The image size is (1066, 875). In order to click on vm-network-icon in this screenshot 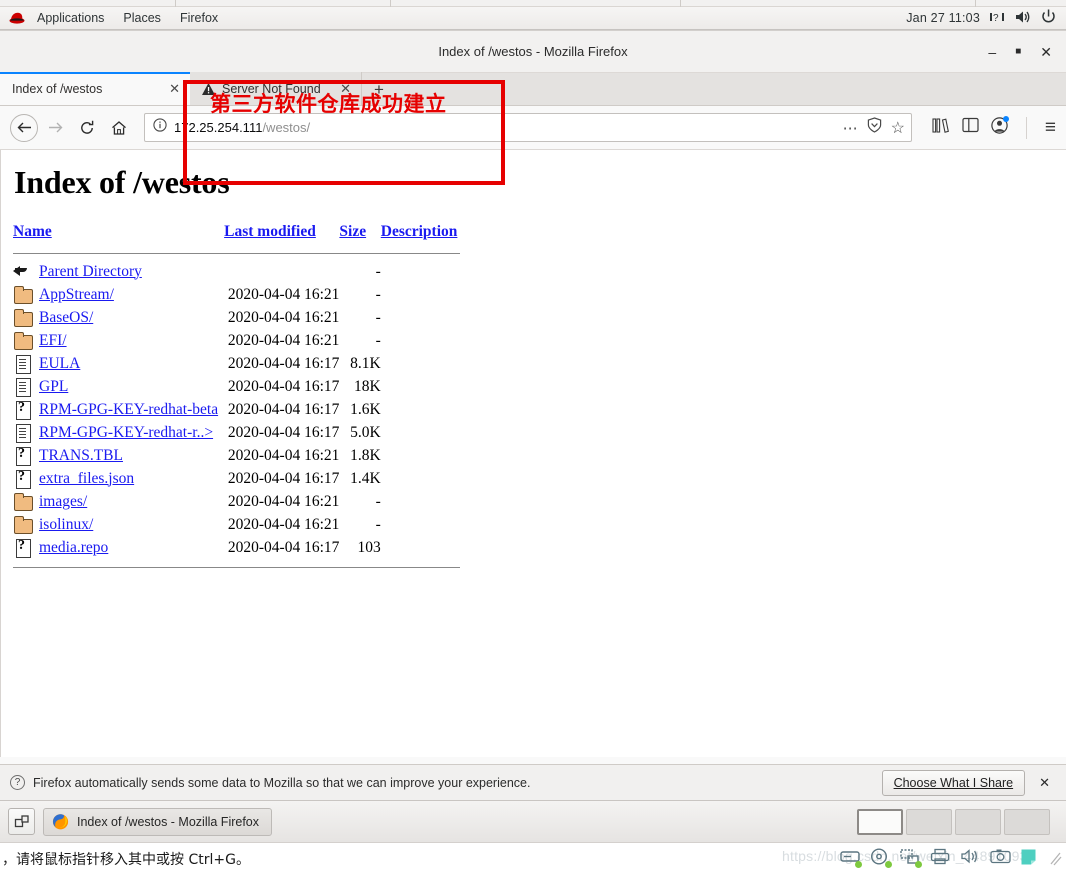, I will do `click(911, 858)`.